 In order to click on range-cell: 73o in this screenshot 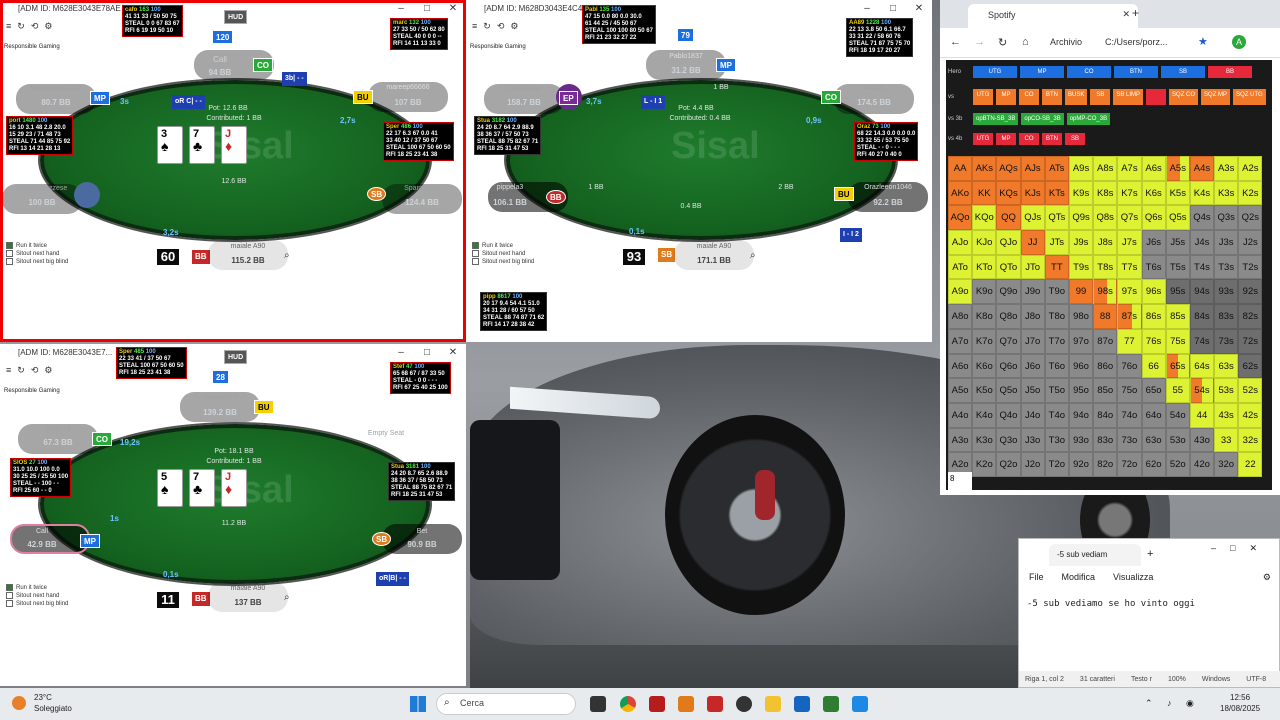, I will do `click(1129, 440)`.